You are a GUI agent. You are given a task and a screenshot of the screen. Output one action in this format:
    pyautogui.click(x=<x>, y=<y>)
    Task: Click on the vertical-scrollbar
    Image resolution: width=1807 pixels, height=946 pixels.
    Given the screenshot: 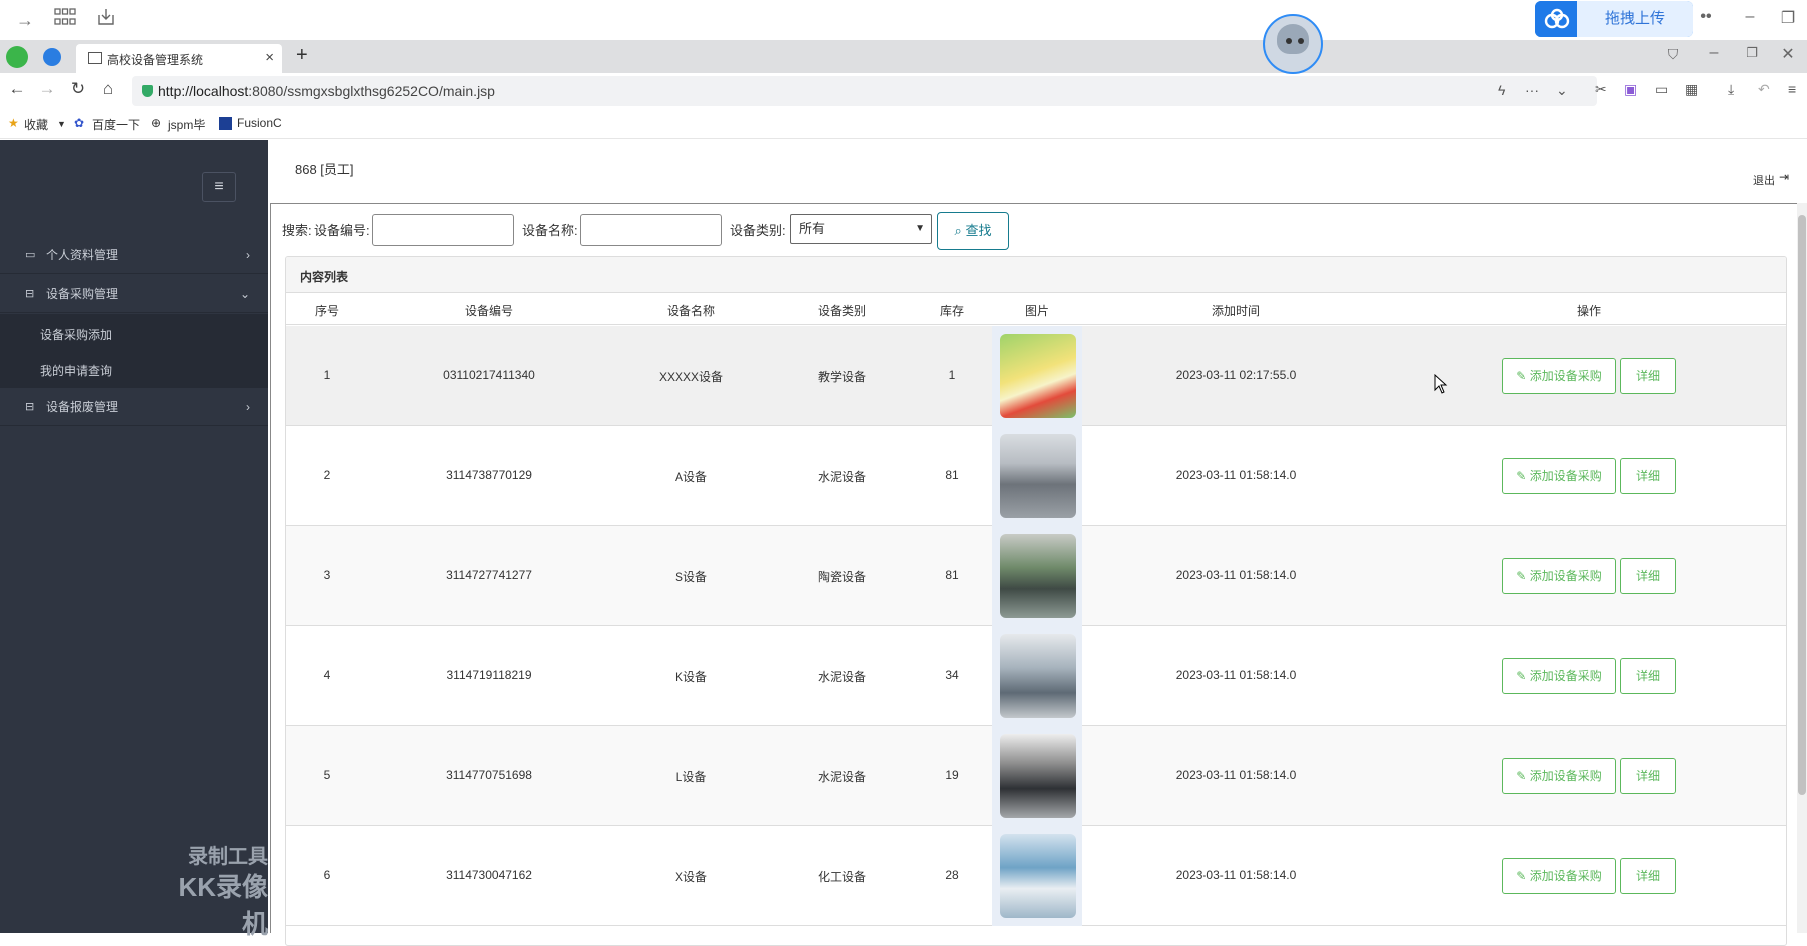 What is the action you would take?
    pyautogui.click(x=1802, y=568)
    